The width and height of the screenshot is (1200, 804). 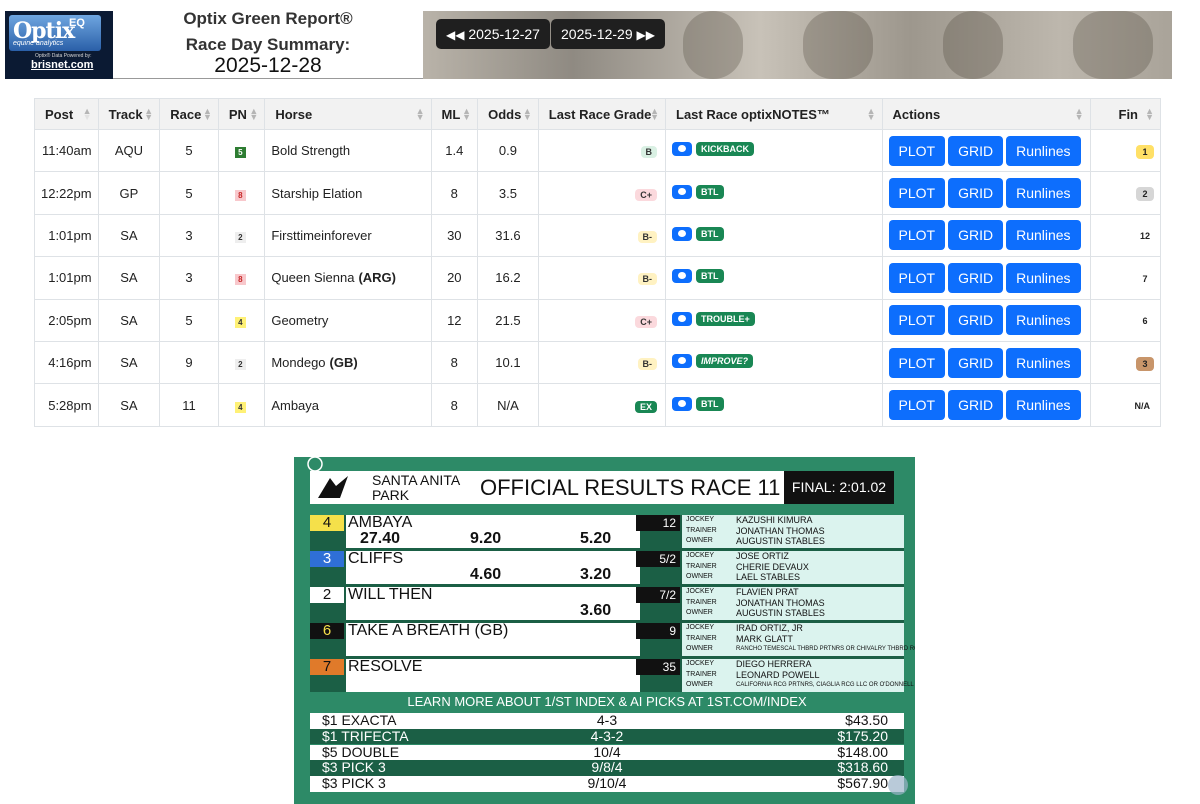 What do you see at coordinates (508, 278) in the screenshot?
I see `odds-cell: 16.2` at bounding box center [508, 278].